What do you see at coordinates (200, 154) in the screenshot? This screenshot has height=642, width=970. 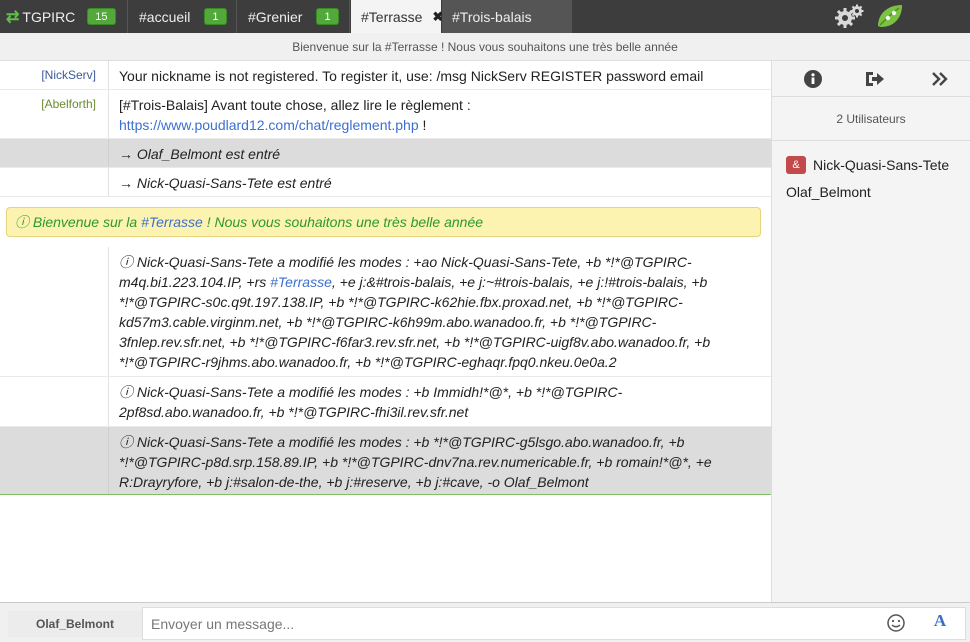 I see `join-notice: → Olaf_Belmont est entré` at bounding box center [200, 154].